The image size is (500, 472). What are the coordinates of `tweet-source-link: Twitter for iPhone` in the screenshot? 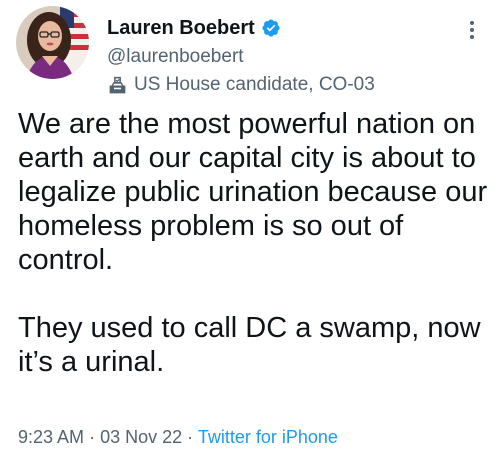 It's located at (268, 437).